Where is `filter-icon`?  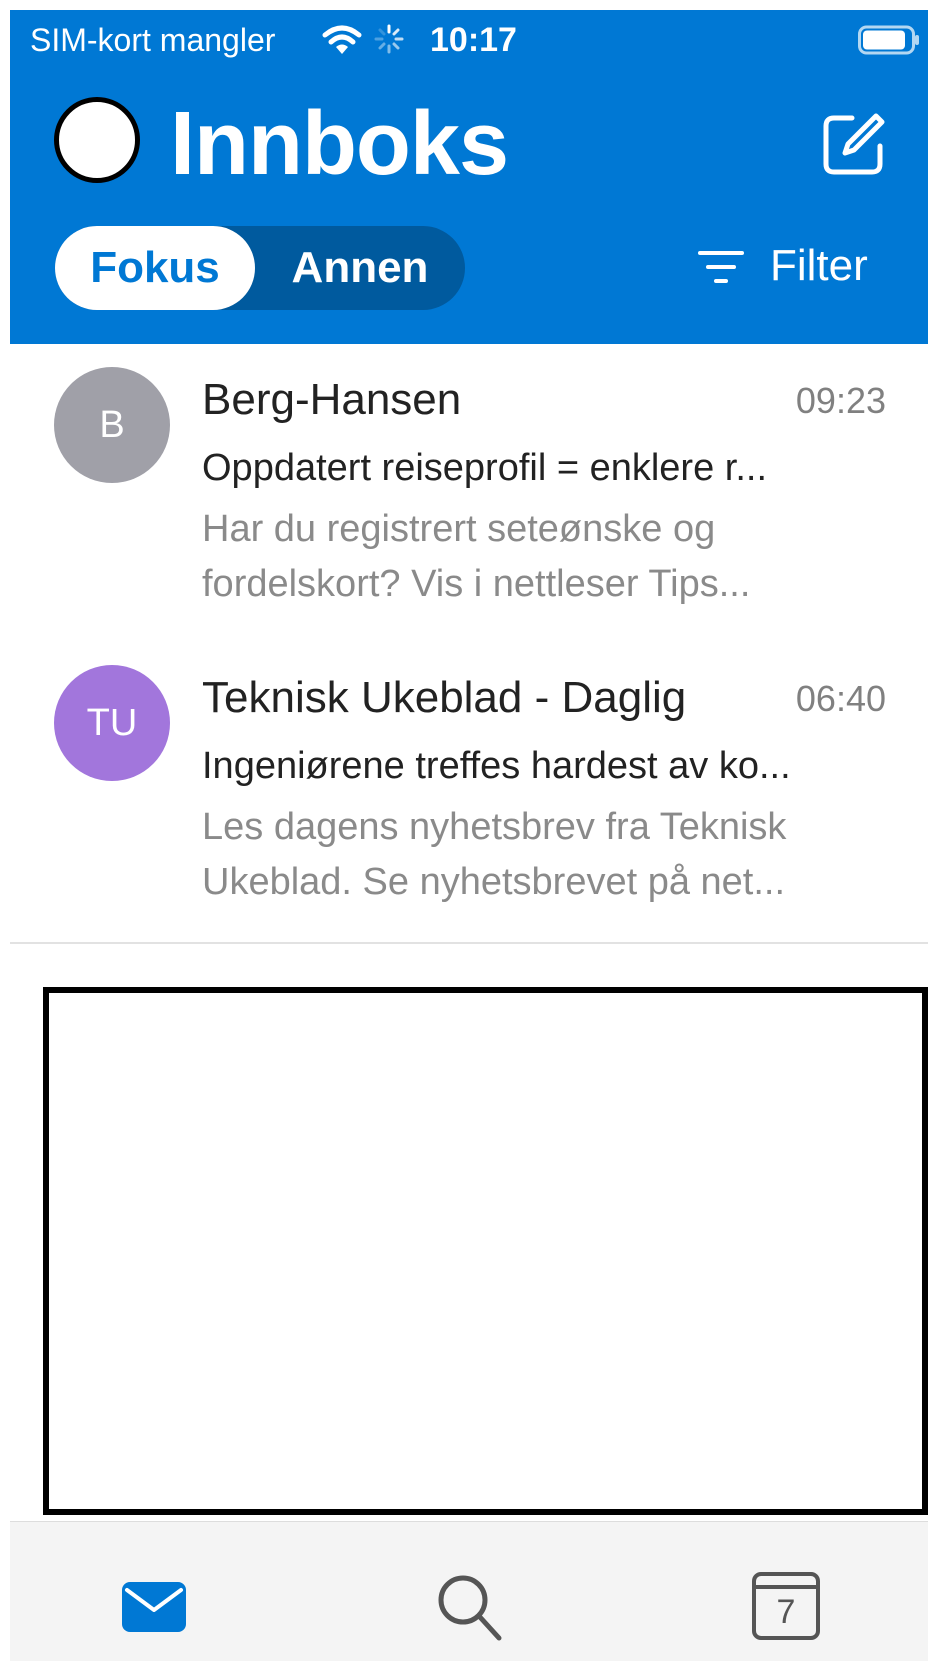 filter-icon is located at coordinates (721, 267).